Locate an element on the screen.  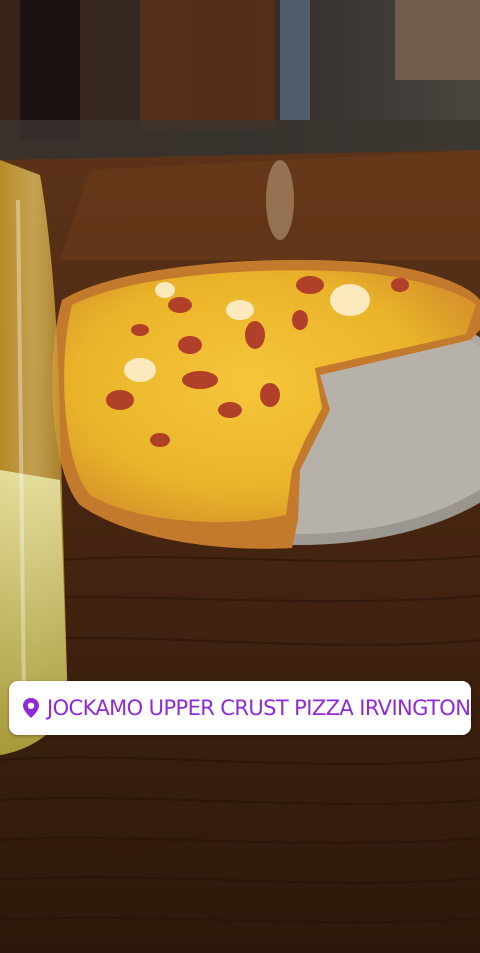
location-label: JOCKAMO UPPER CRUST PIZZA IRVINGTON is located at coordinates (259, 707).